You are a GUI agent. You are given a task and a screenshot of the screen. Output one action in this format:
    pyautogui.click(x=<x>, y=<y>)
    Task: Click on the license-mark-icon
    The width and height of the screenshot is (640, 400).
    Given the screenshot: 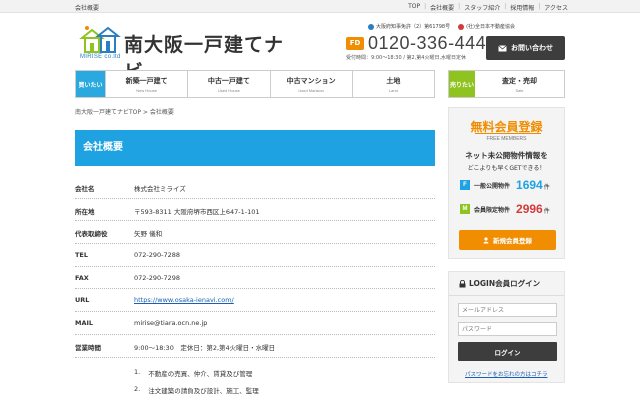 What is the action you would take?
    pyautogui.click(x=371, y=26)
    